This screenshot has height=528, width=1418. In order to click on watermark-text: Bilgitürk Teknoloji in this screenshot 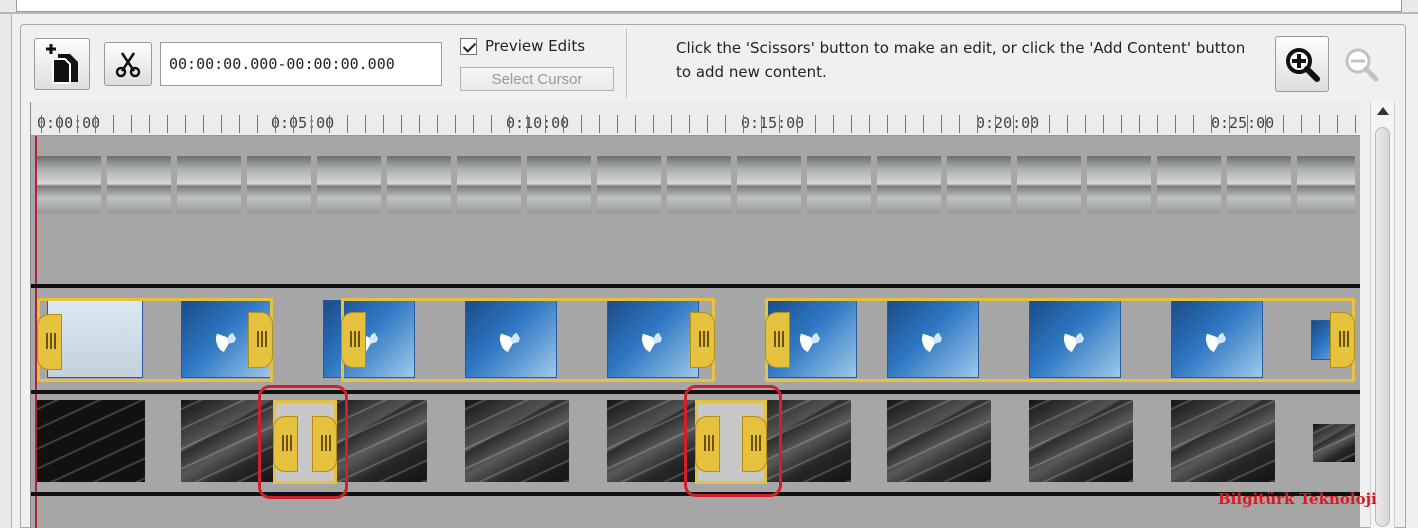, I will do `click(1297, 499)`.